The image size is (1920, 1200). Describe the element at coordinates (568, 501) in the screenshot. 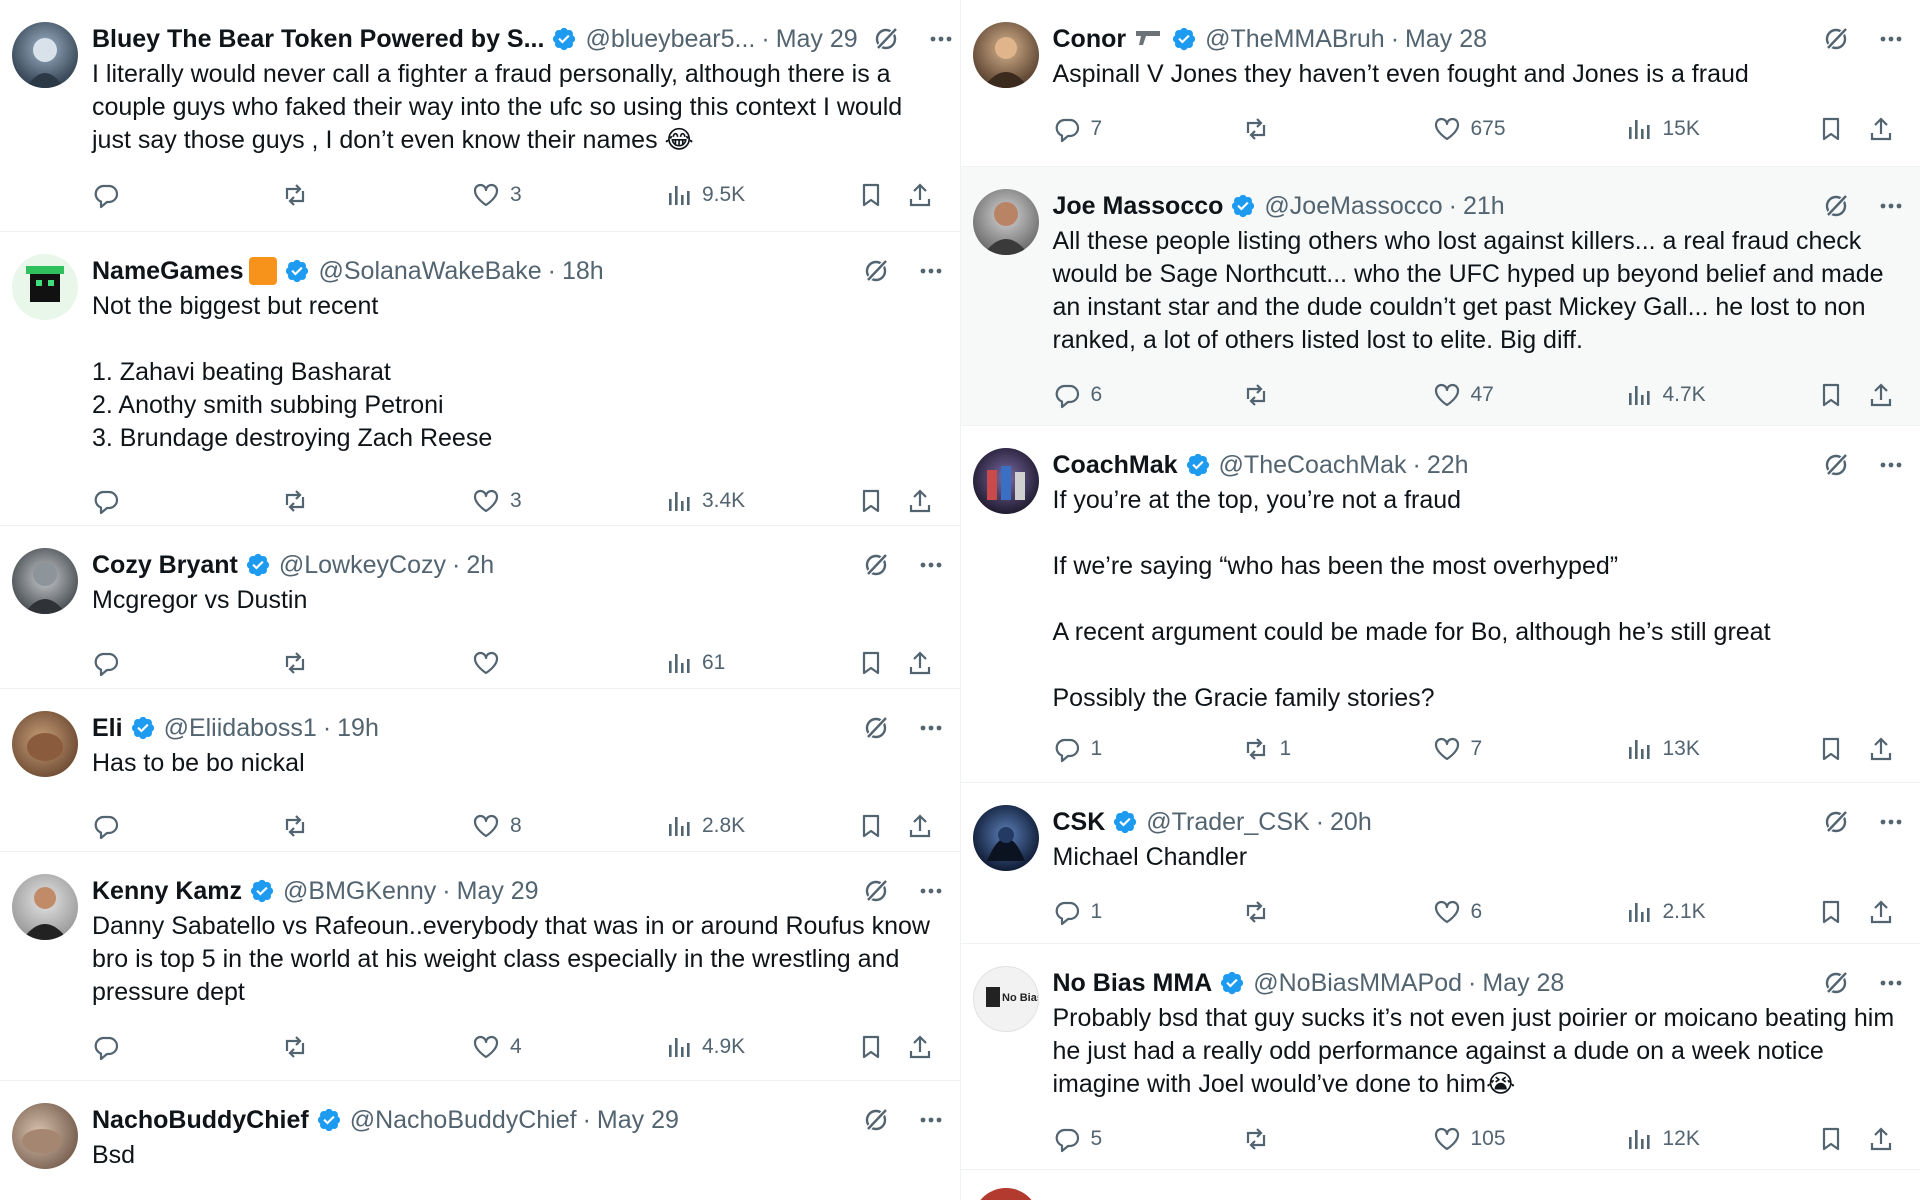

I see `like-button: 3` at that location.